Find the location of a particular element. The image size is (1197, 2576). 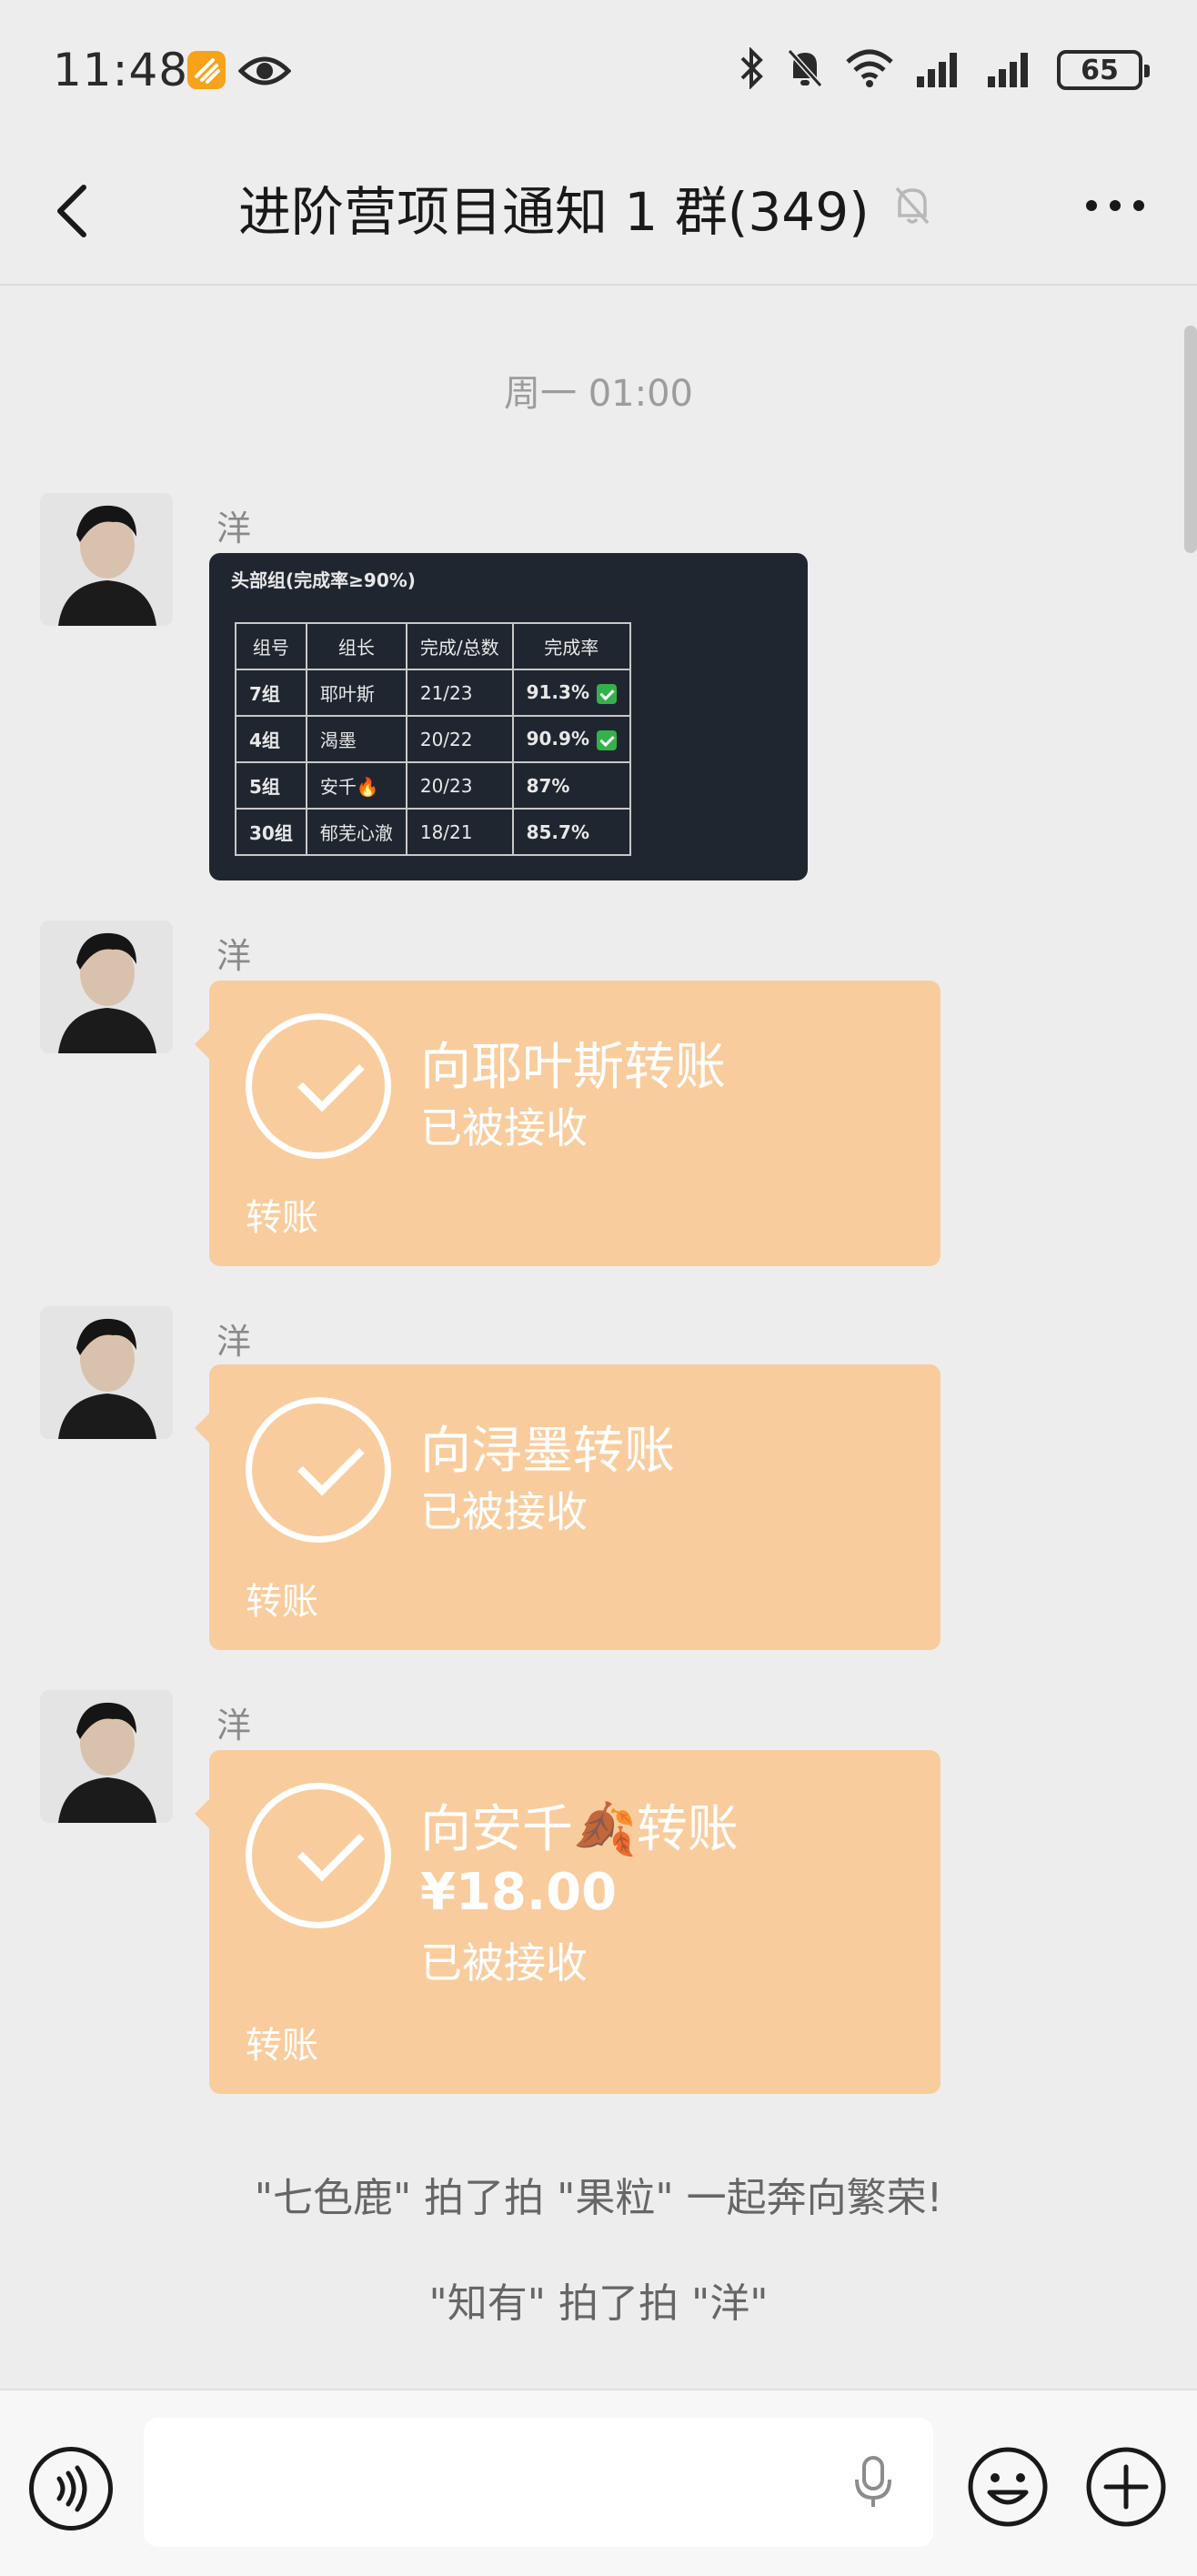

table-cell: 耶叶斯 is located at coordinates (356, 693).